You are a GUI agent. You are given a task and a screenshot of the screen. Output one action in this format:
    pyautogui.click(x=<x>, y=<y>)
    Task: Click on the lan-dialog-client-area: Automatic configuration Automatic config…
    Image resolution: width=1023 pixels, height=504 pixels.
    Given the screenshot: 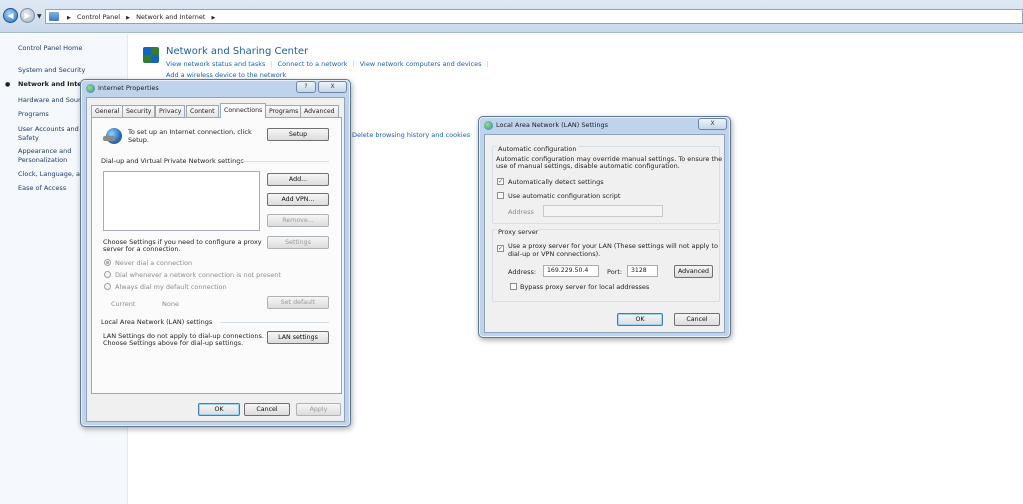 What is the action you would take?
    pyautogui.click(x=604, y=233)
    